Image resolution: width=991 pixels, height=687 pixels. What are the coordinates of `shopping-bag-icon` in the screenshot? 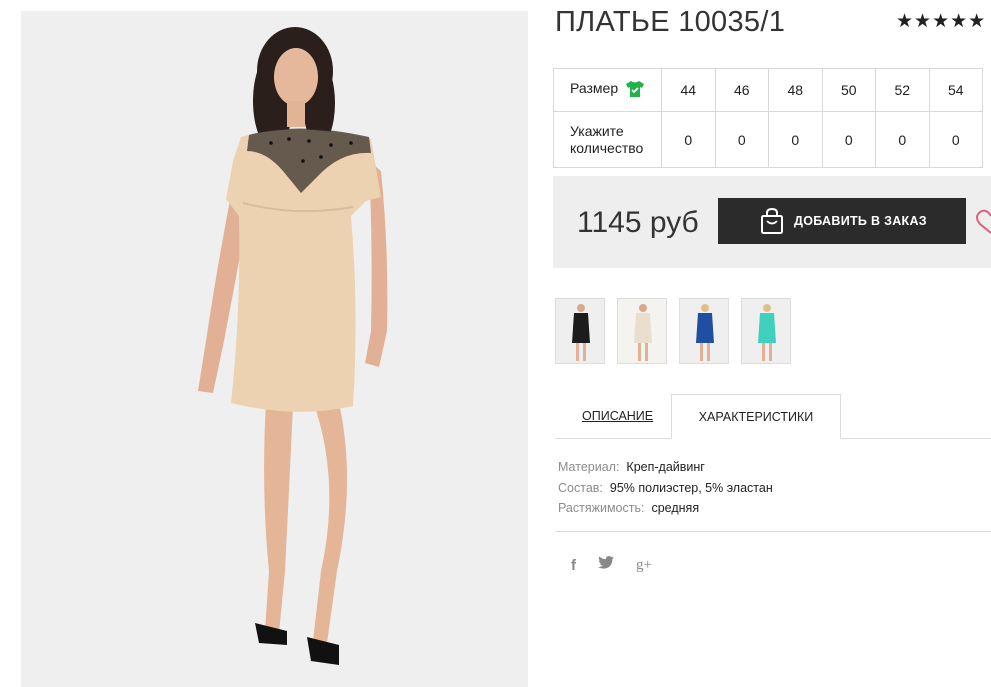 It's located at (772, 221).